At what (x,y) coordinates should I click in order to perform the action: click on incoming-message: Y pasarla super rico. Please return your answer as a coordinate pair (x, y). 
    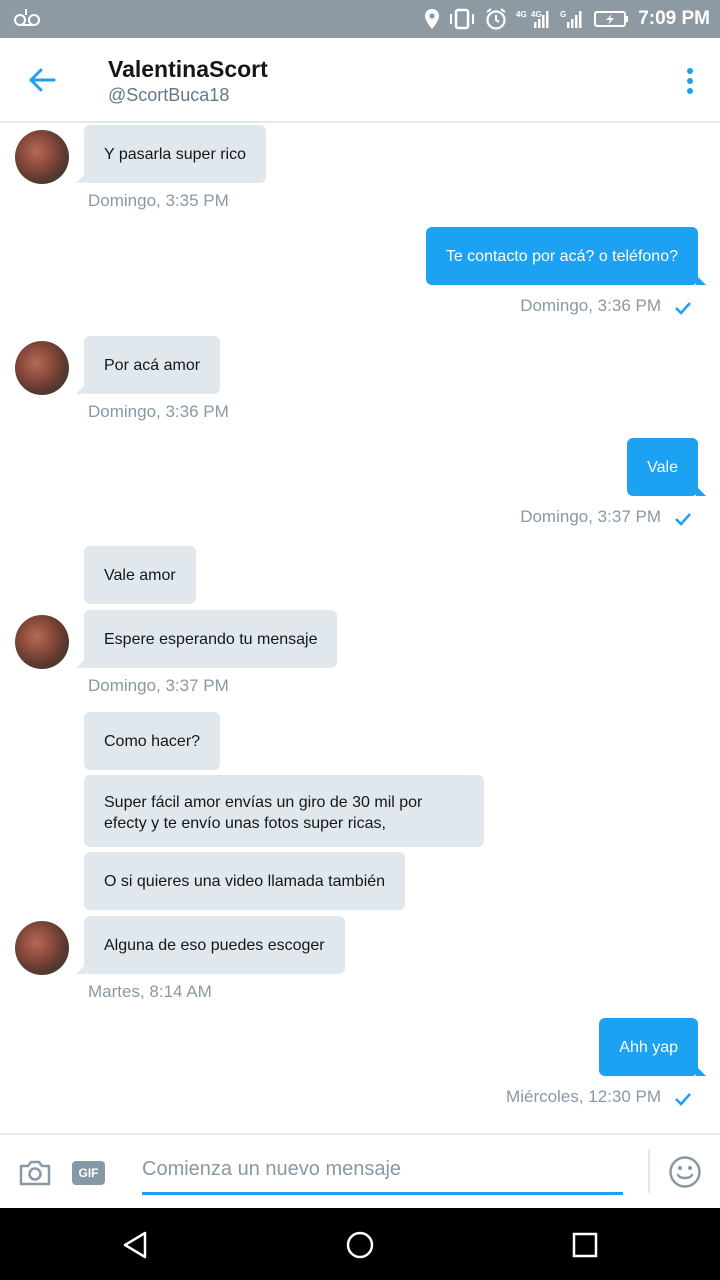
    Looking at the image, I should click on (171, 154).